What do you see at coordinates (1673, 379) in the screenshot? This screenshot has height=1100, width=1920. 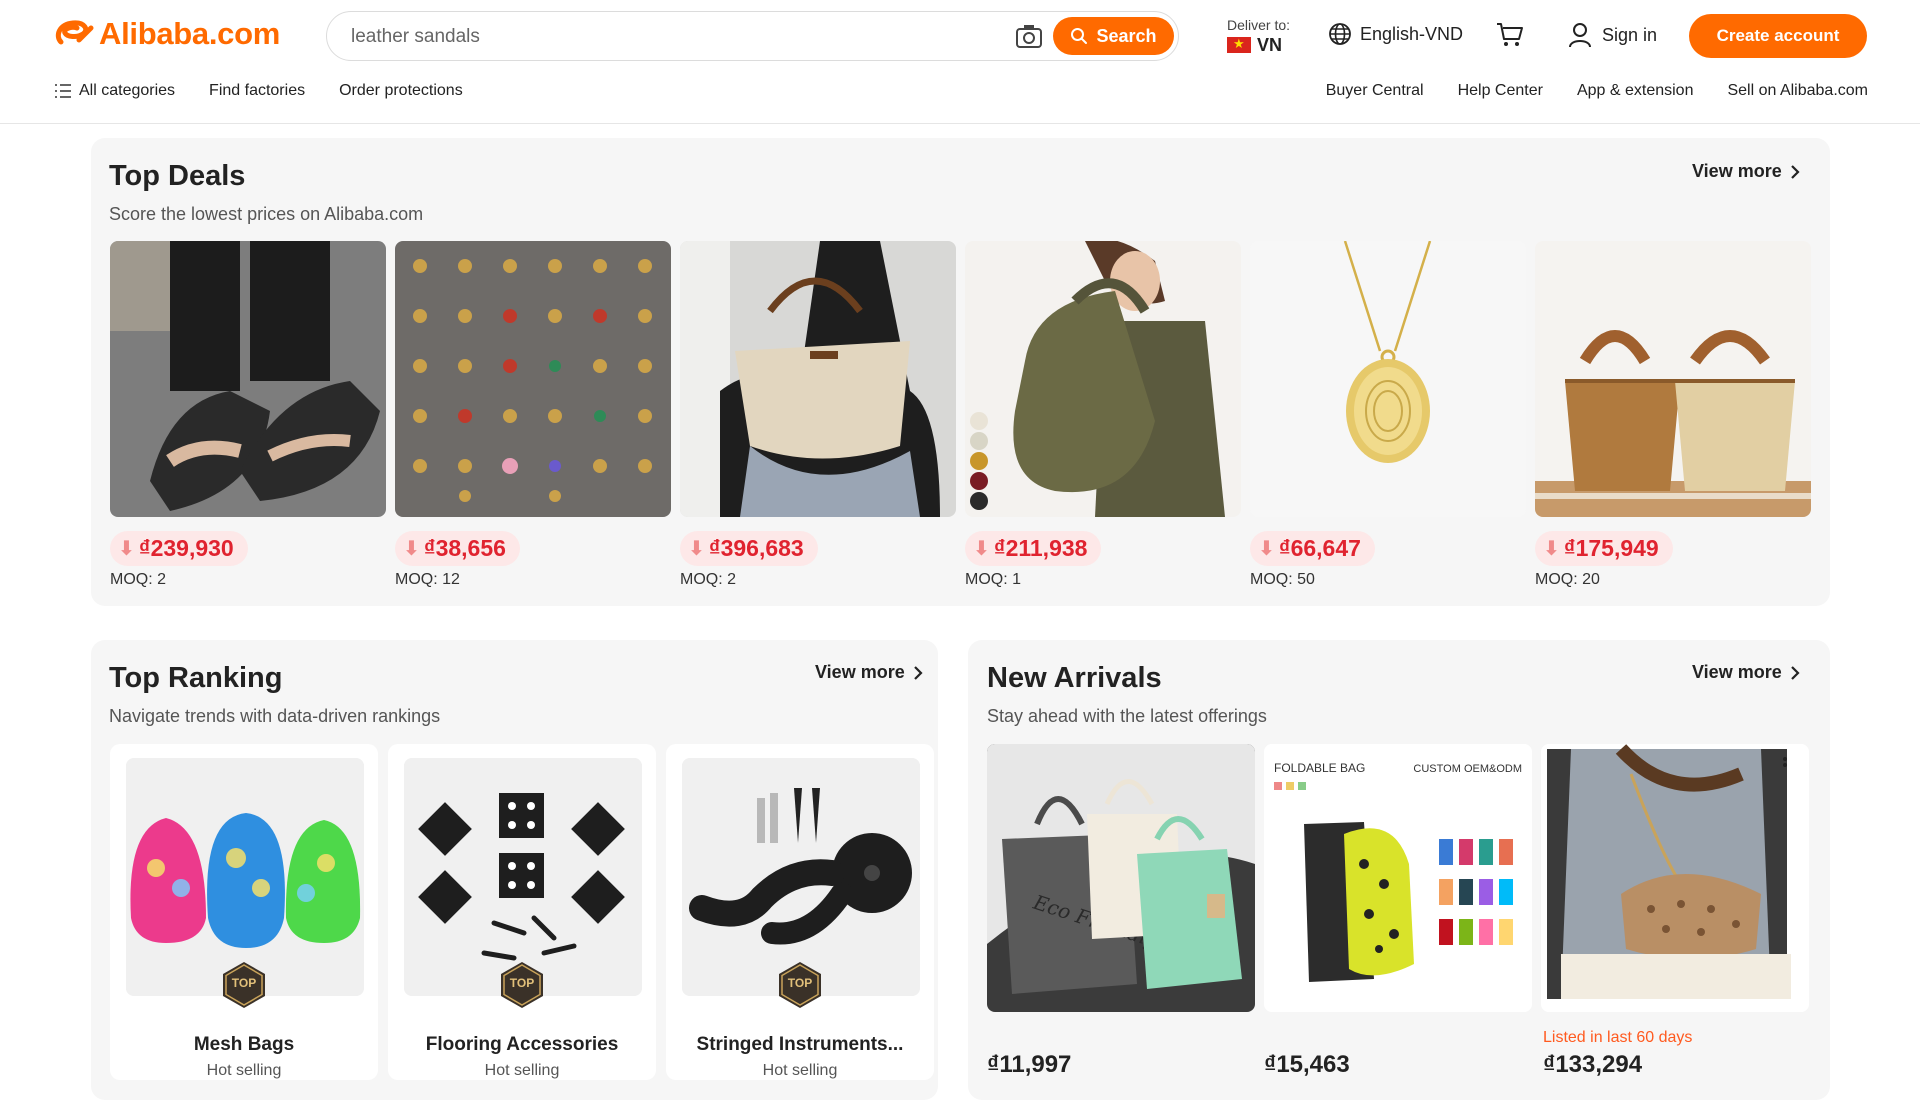 I see `deal-image-straw-bags` at bounding box center [1673, 379].